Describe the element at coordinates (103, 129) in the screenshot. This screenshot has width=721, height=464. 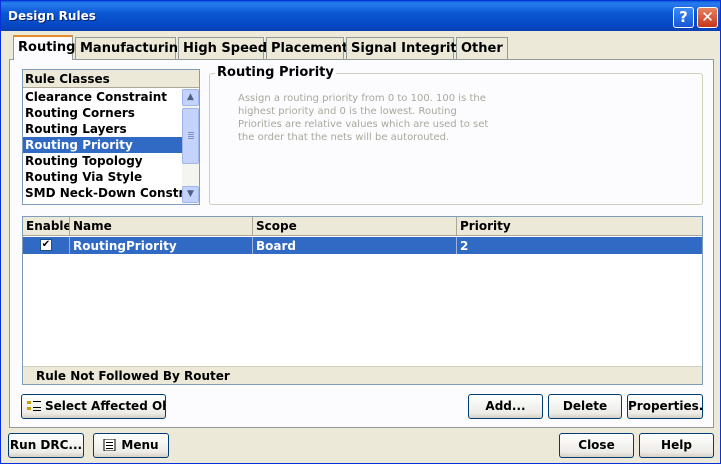
I see `rule-class-routing-layers: Routing Layers` at that location.